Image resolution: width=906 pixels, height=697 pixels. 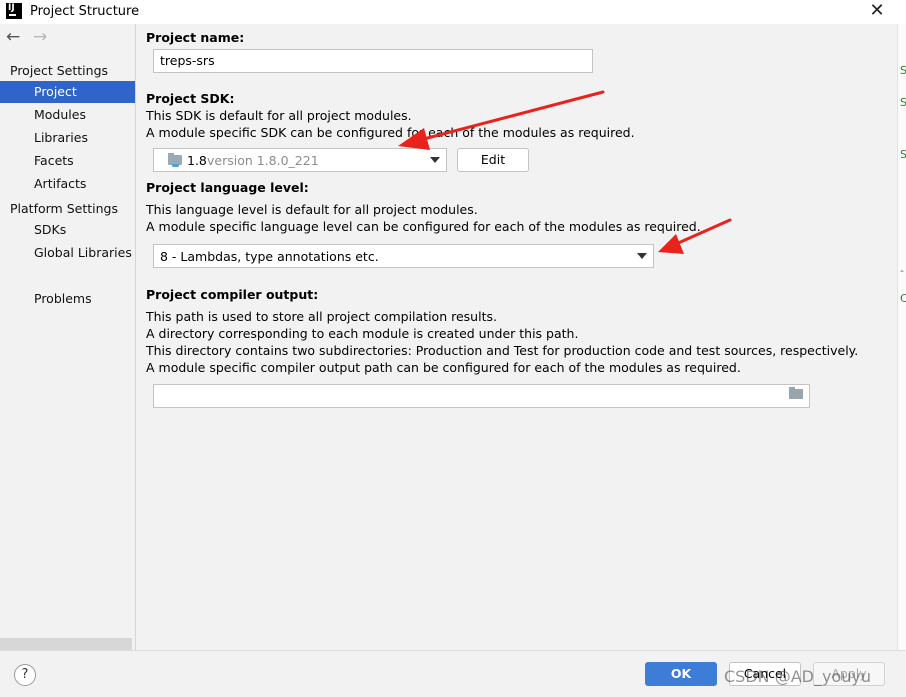 What do you see at coordinates (695, 236) in the screenshot?
I see `annotation-arrow-language-level` at bounding box center [695, 236].